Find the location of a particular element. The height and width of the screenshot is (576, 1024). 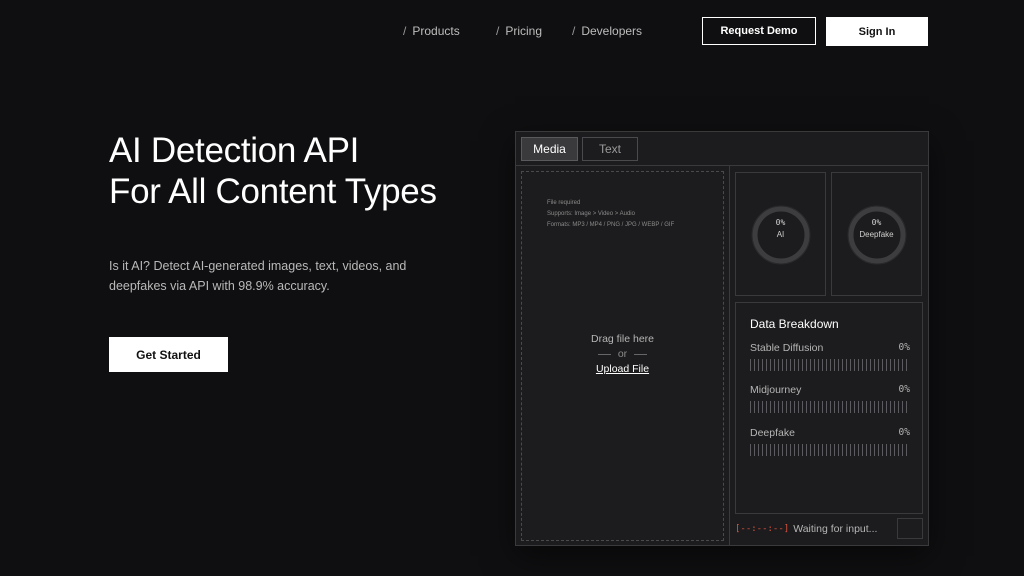

dropzone-info-required: File required is located at coordinates (564, 203).